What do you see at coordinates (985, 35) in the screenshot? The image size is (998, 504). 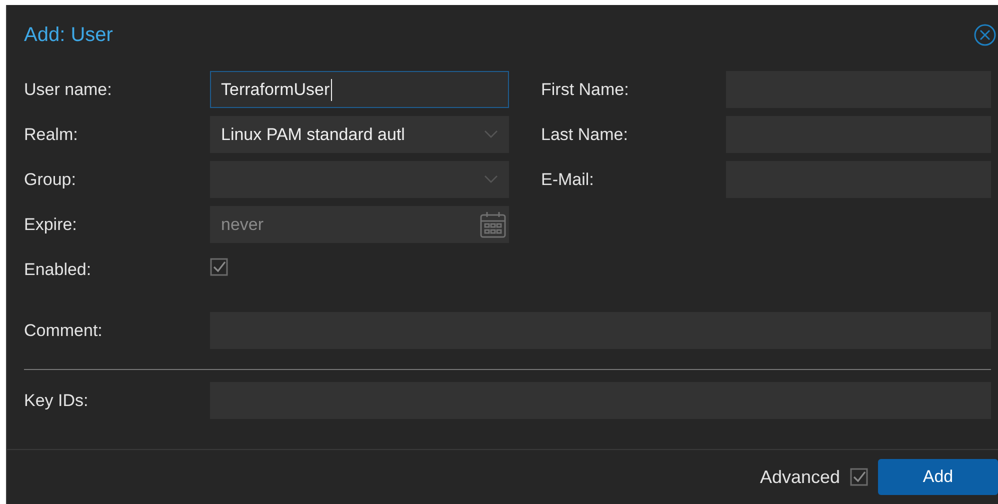 I see `close-icon` at bounding box center [985, 35].